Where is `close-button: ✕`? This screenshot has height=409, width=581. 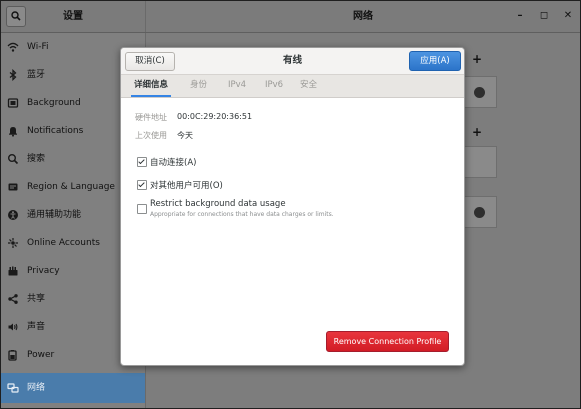
close-button: ✕ is located at coordinates (568, 16).